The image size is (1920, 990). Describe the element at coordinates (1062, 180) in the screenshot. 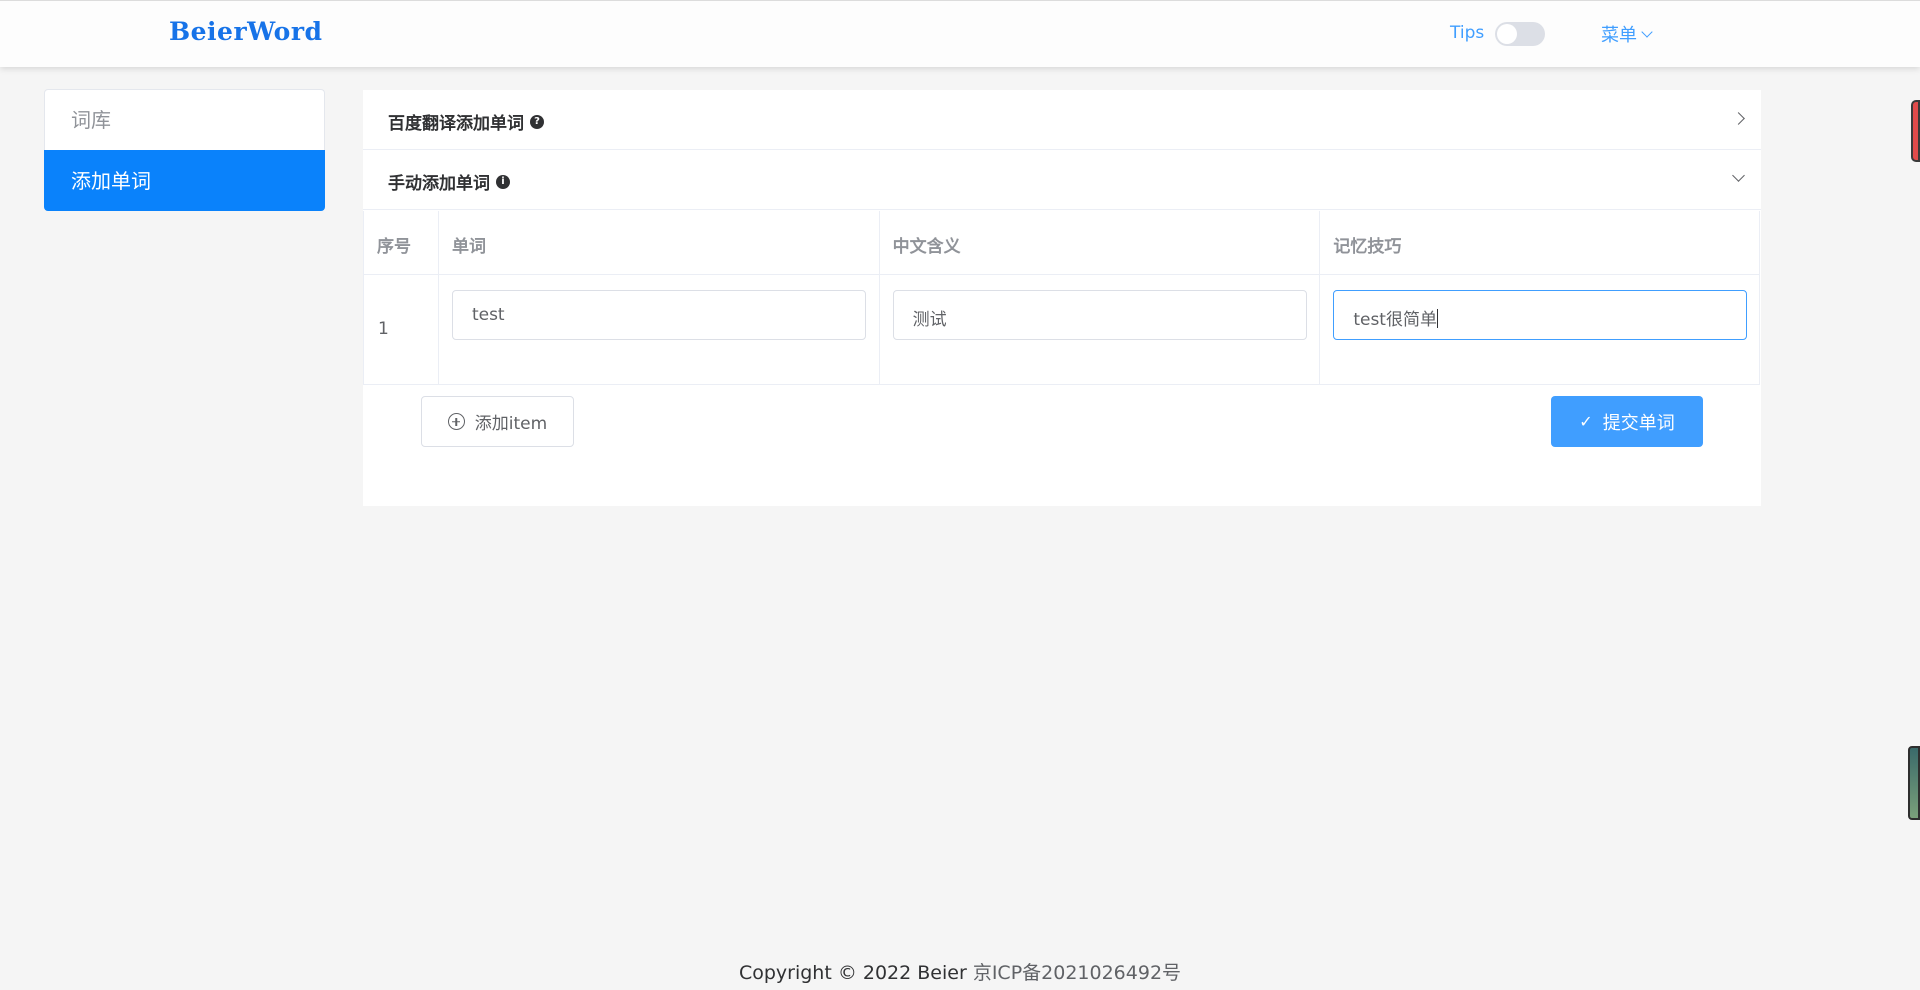

I see `collapse-manual-add: 手动添加单词 i` at that location.